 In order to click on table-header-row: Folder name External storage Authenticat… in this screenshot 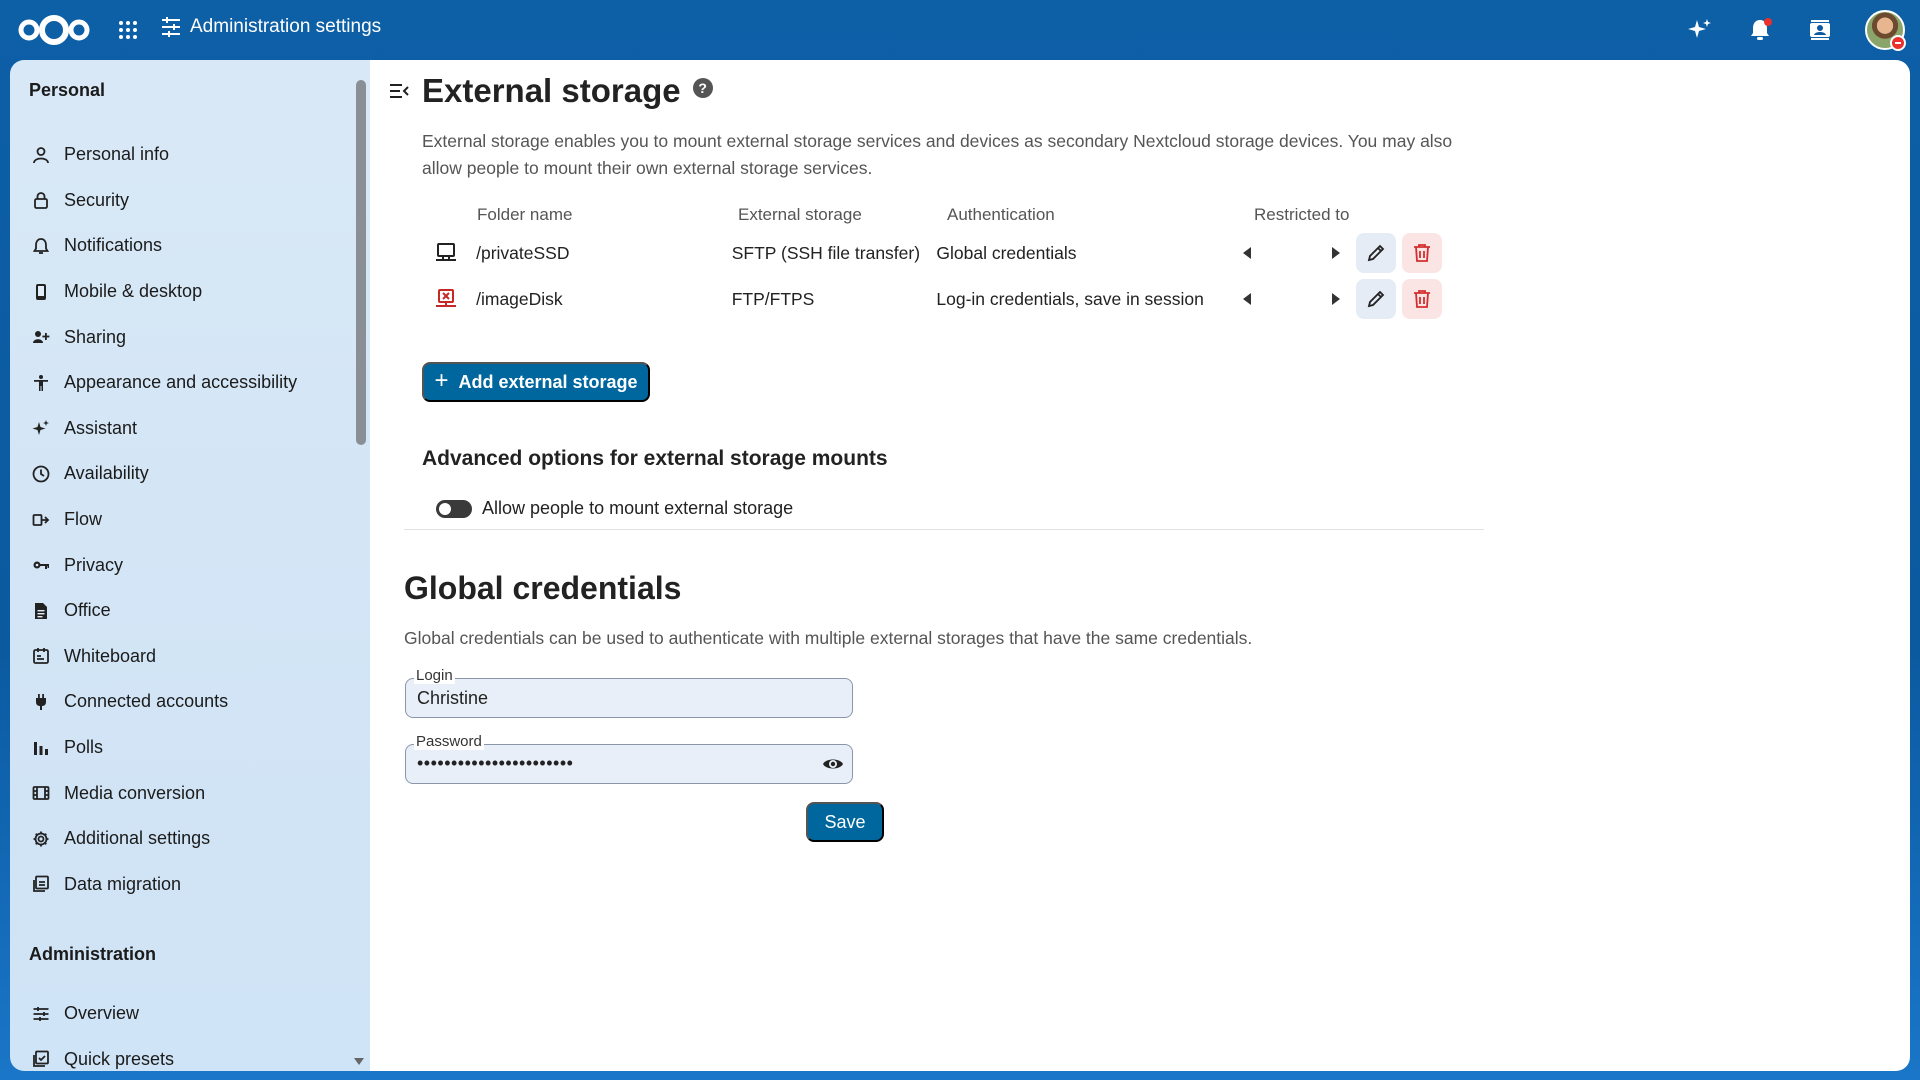, I will do `click(932, 215)`.